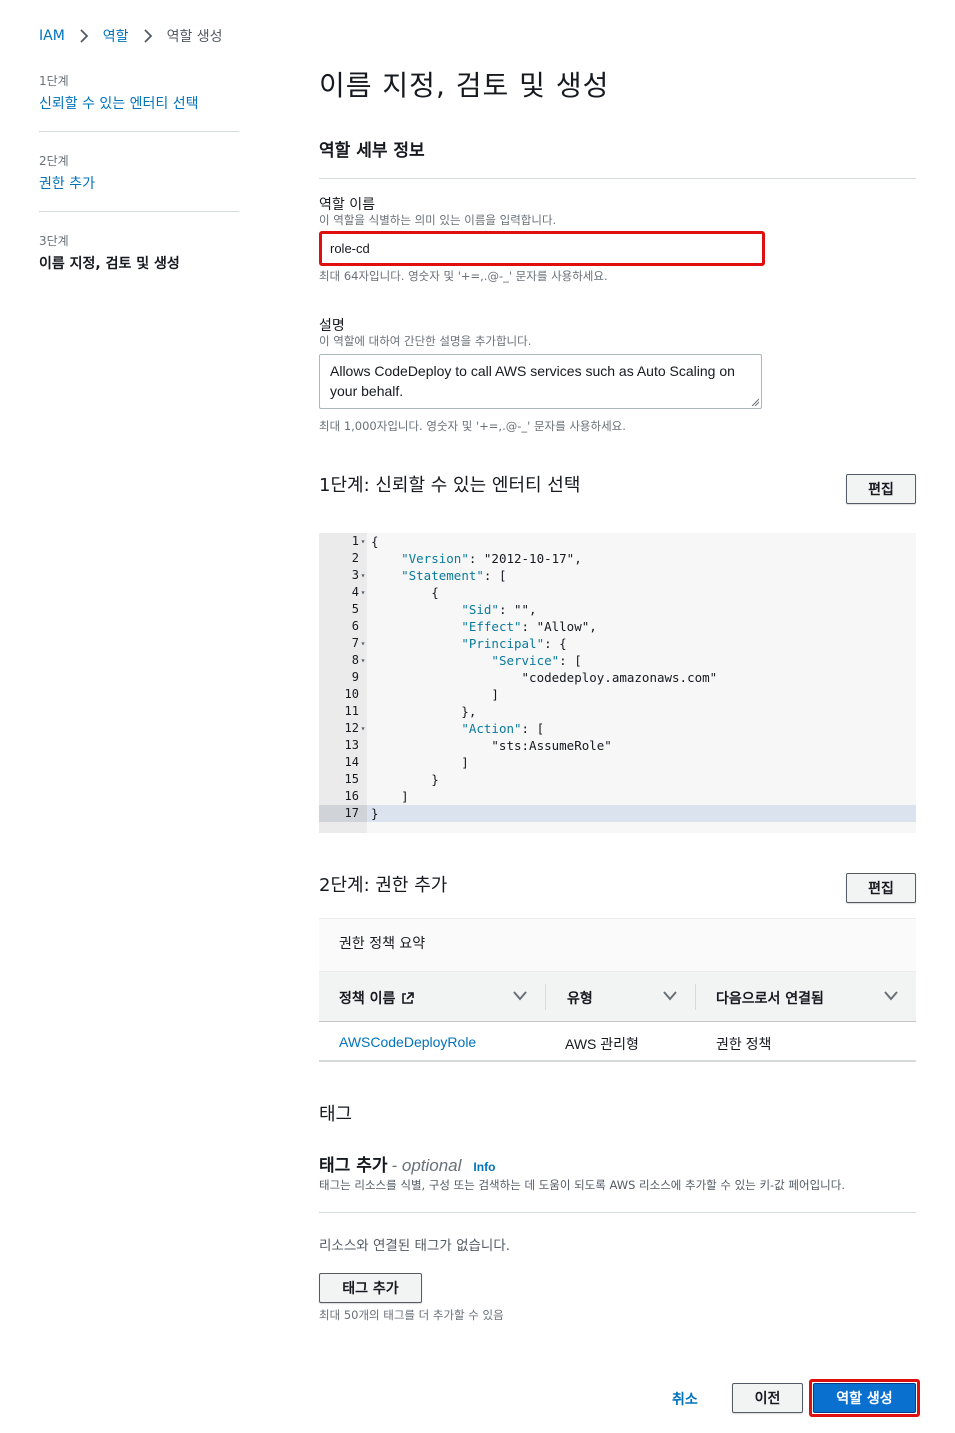  What do you see at coordinates (332, 326) in the screenshot?
I see `description-label: 설명` at bounding box center [332, 326].